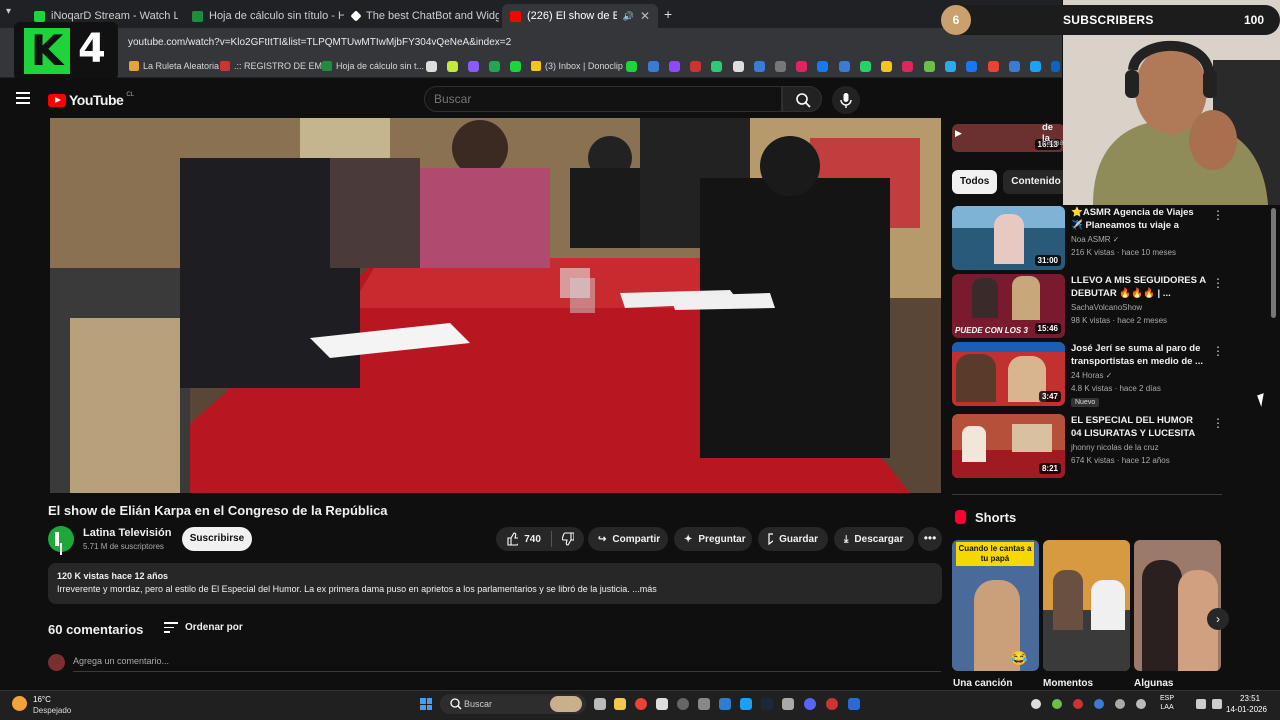 Image resolution: width=1280 pixels, height=720 pixels. What do you see at coordinates (950, 66) in the screenshot?
I see `telegram-icon` at bounding box center [950, 66].